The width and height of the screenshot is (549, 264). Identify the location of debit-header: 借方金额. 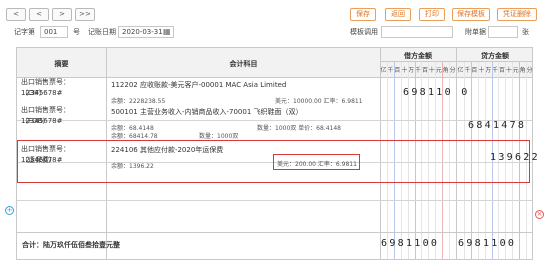
(418, 56).